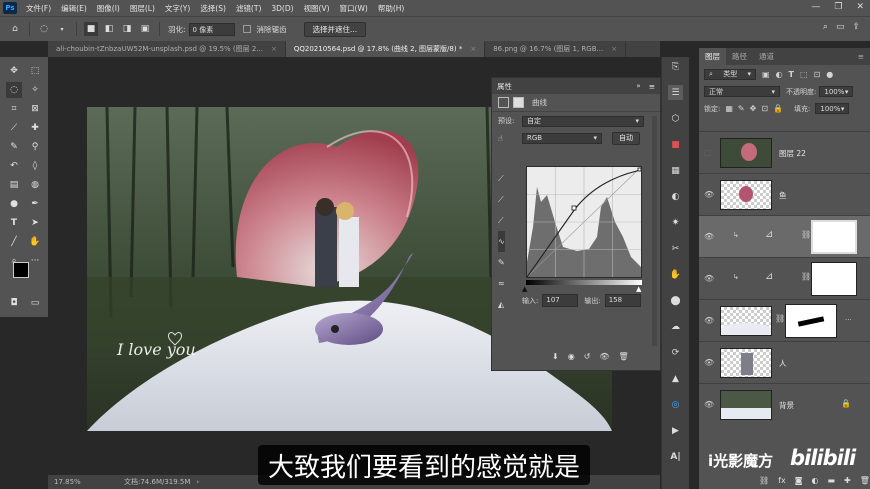  Describe the element at coordinates (753, 108) in the screenshot. I see `lock-position-icon: ✥` at that location.